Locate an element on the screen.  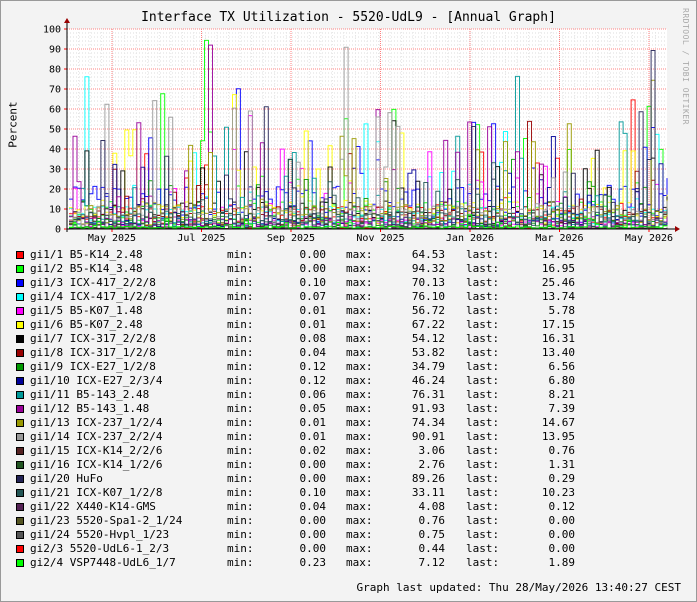
x-tick-label: May 2025 is located at coordinates (112, 238).